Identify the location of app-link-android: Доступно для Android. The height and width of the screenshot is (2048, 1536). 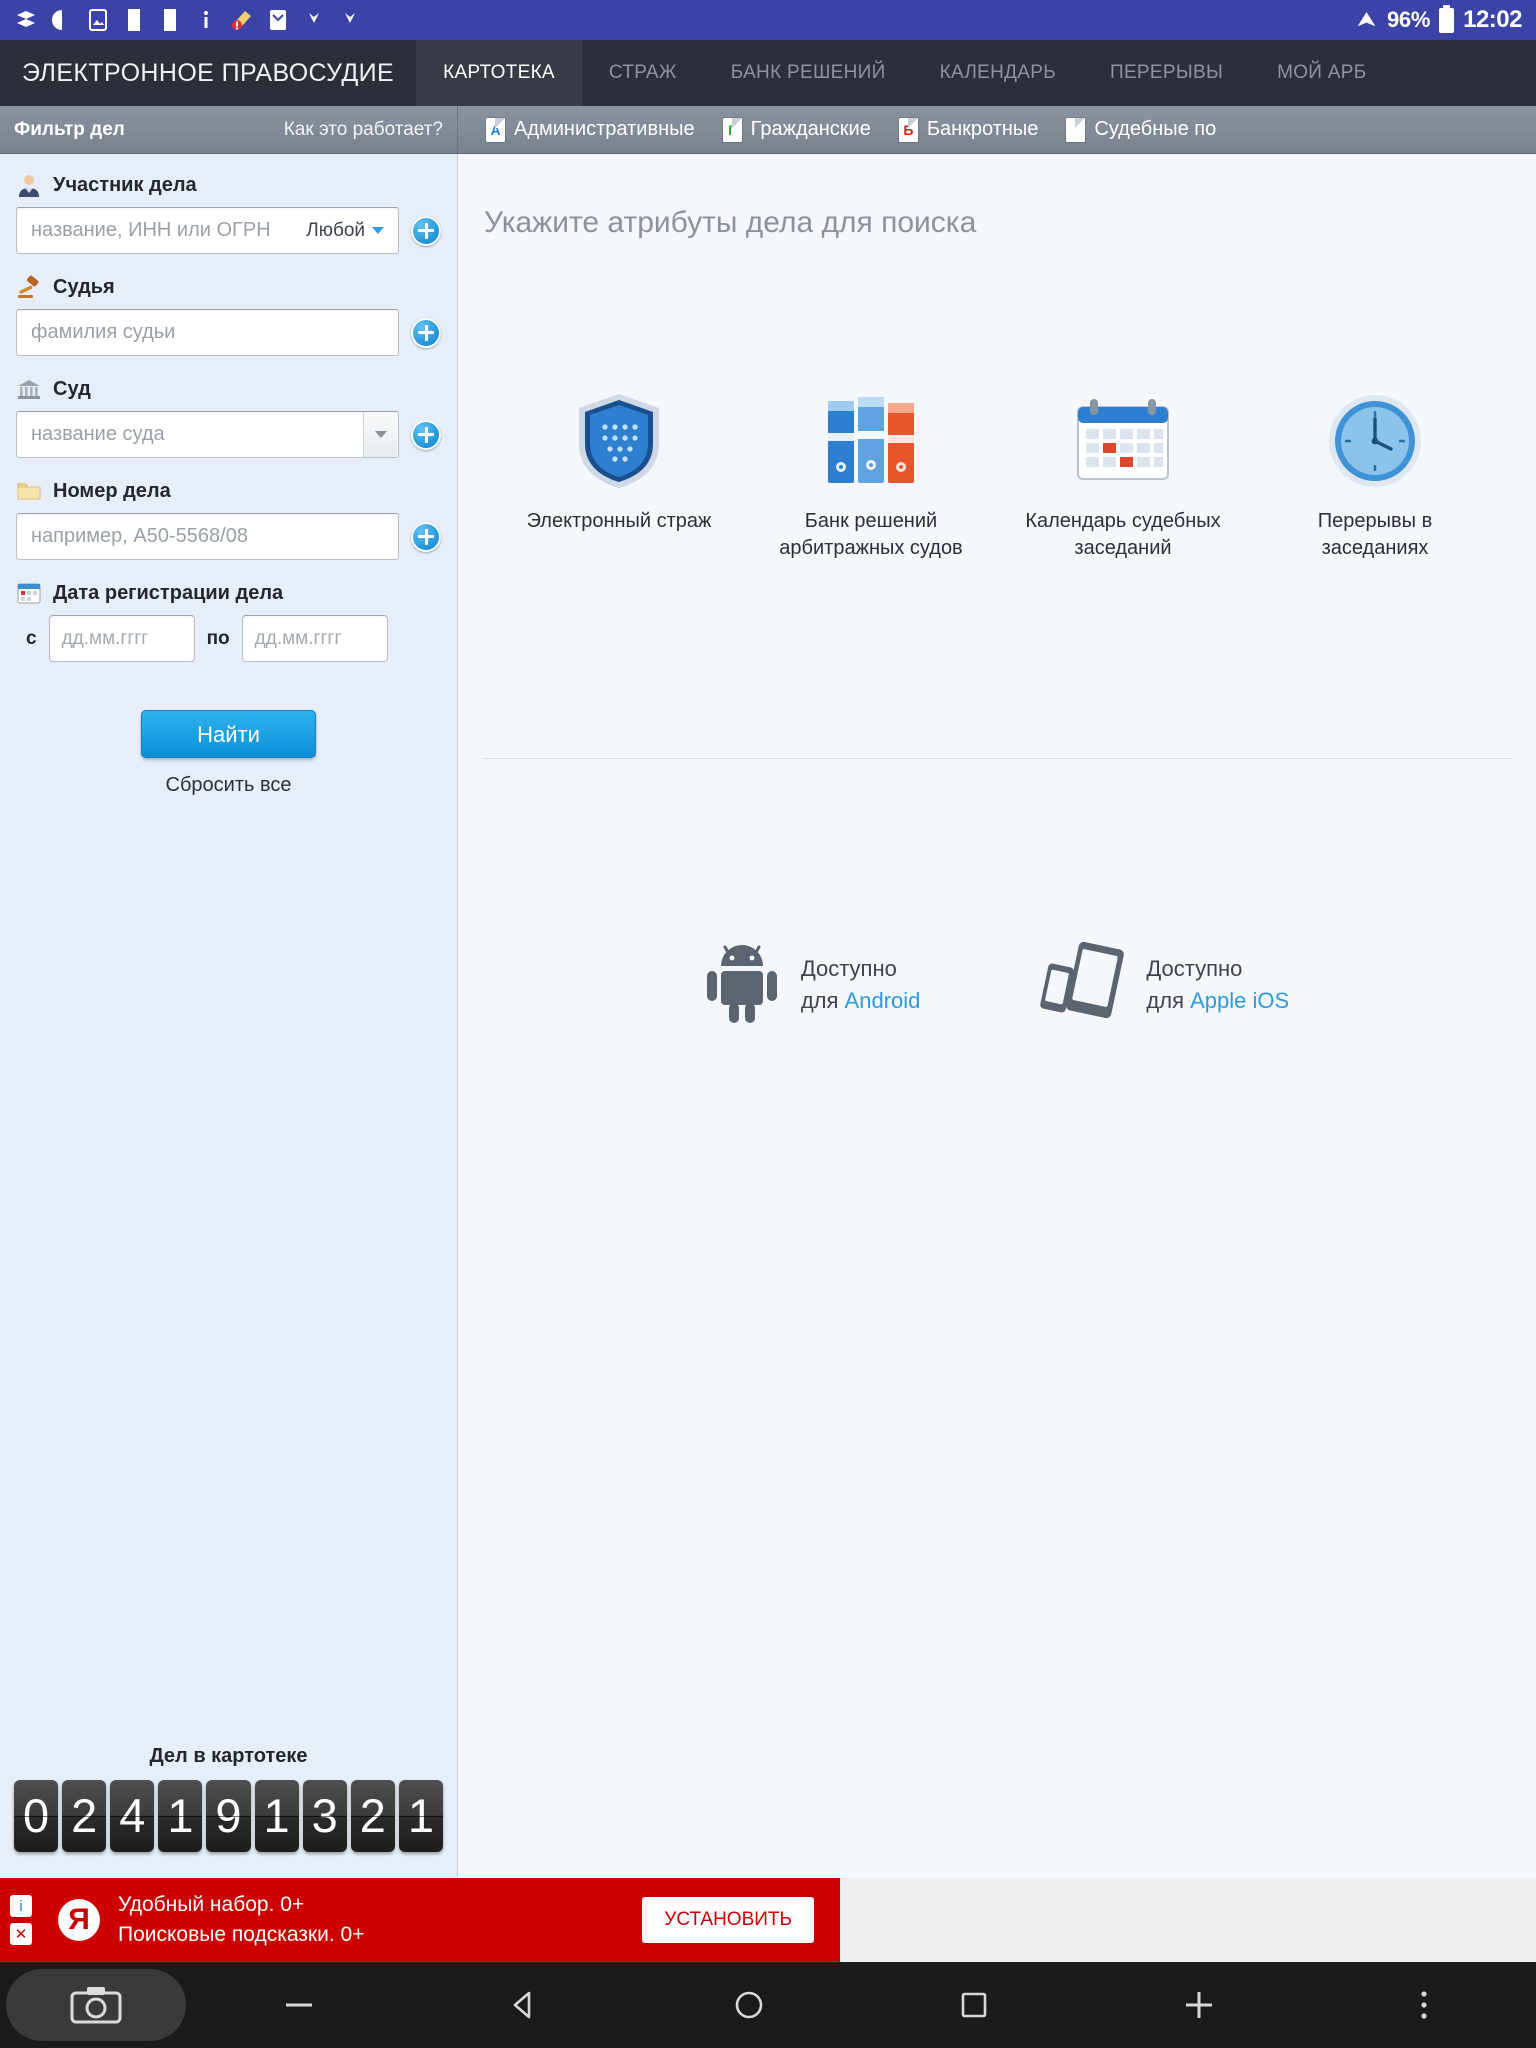
(813, 984).